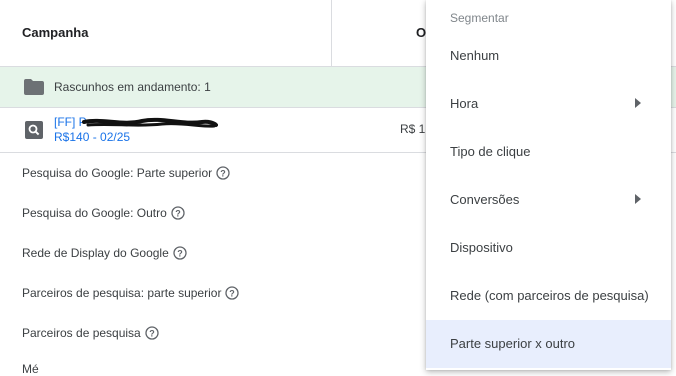 The width and height of the screenshot is (676, 376). I want to click on segment-row: Pesquisa do Google: Parte superior ?, so click(126, 173).